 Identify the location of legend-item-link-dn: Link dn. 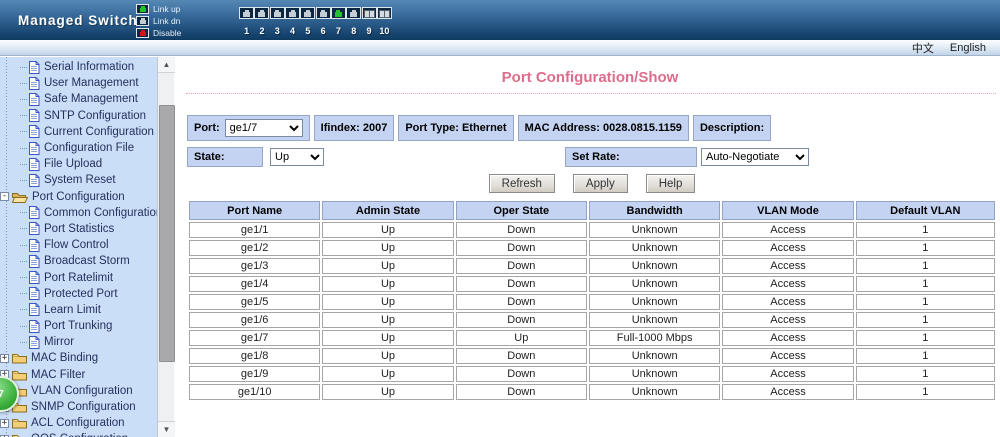
(158, 20).